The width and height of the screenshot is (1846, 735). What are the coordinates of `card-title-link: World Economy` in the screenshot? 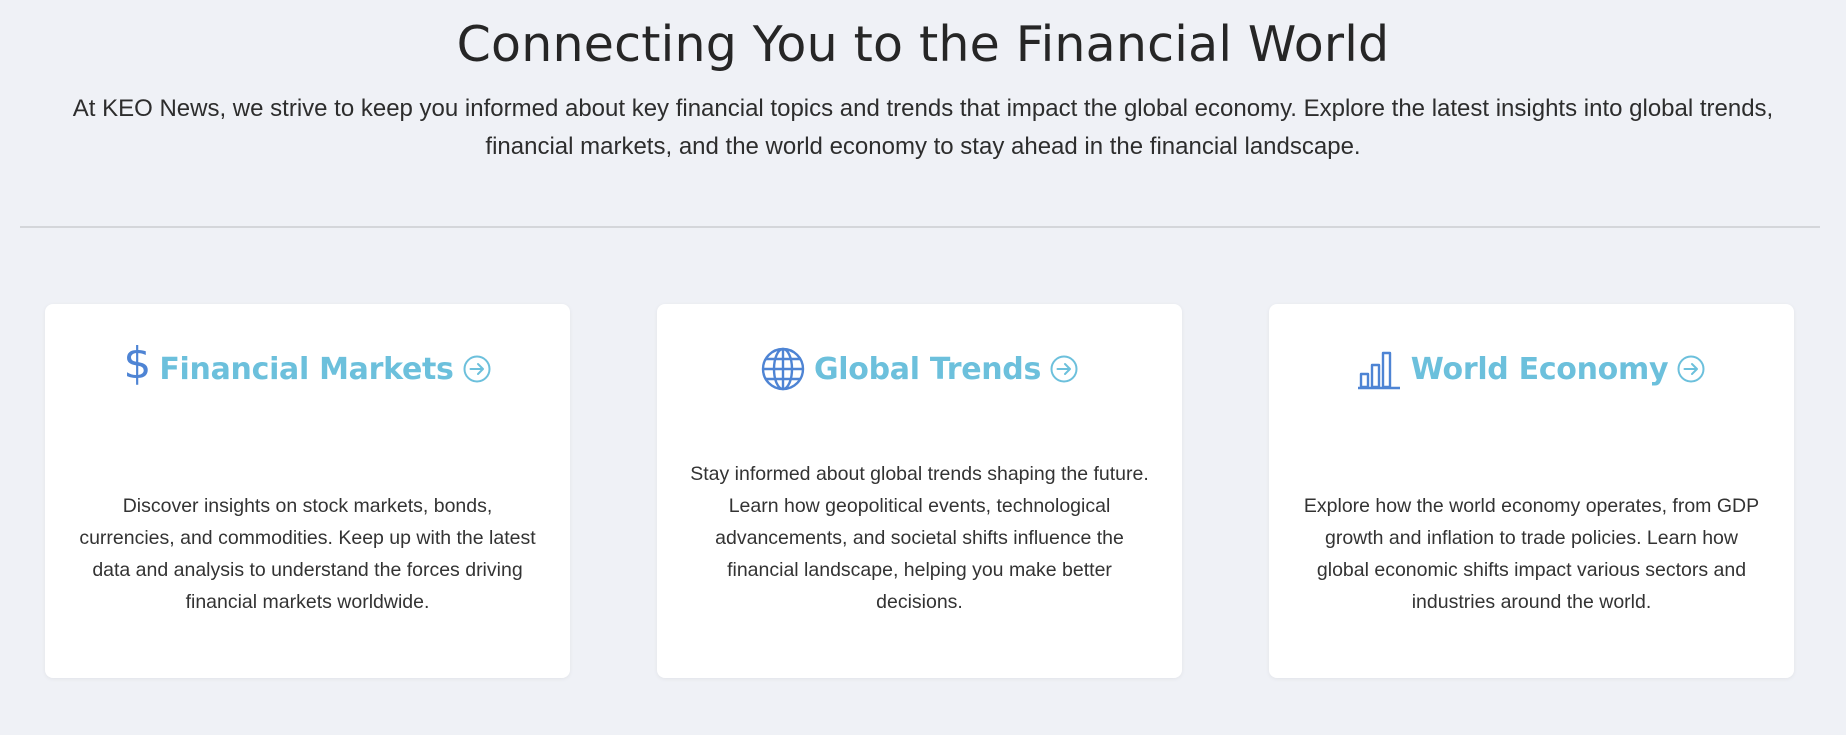 It's located at (1540, 369).